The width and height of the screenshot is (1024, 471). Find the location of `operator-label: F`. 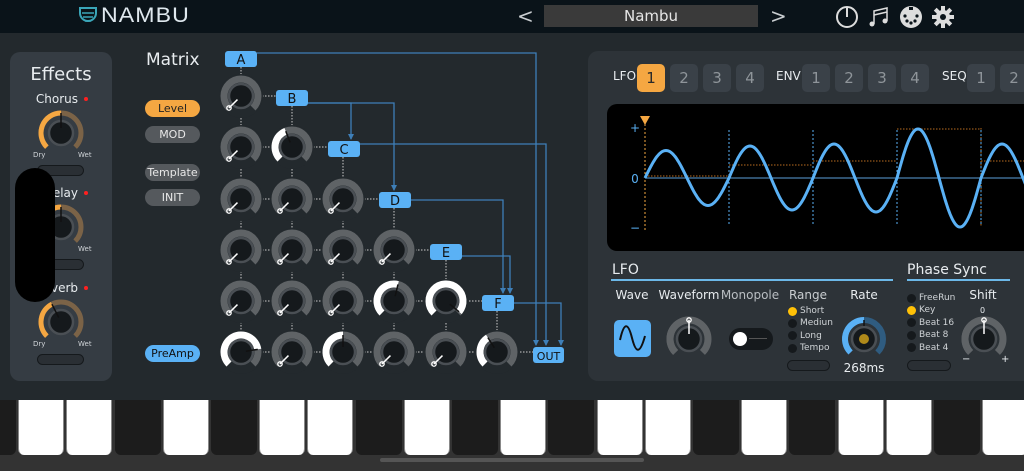

operator-label: F is located at coordinates (497, 304).